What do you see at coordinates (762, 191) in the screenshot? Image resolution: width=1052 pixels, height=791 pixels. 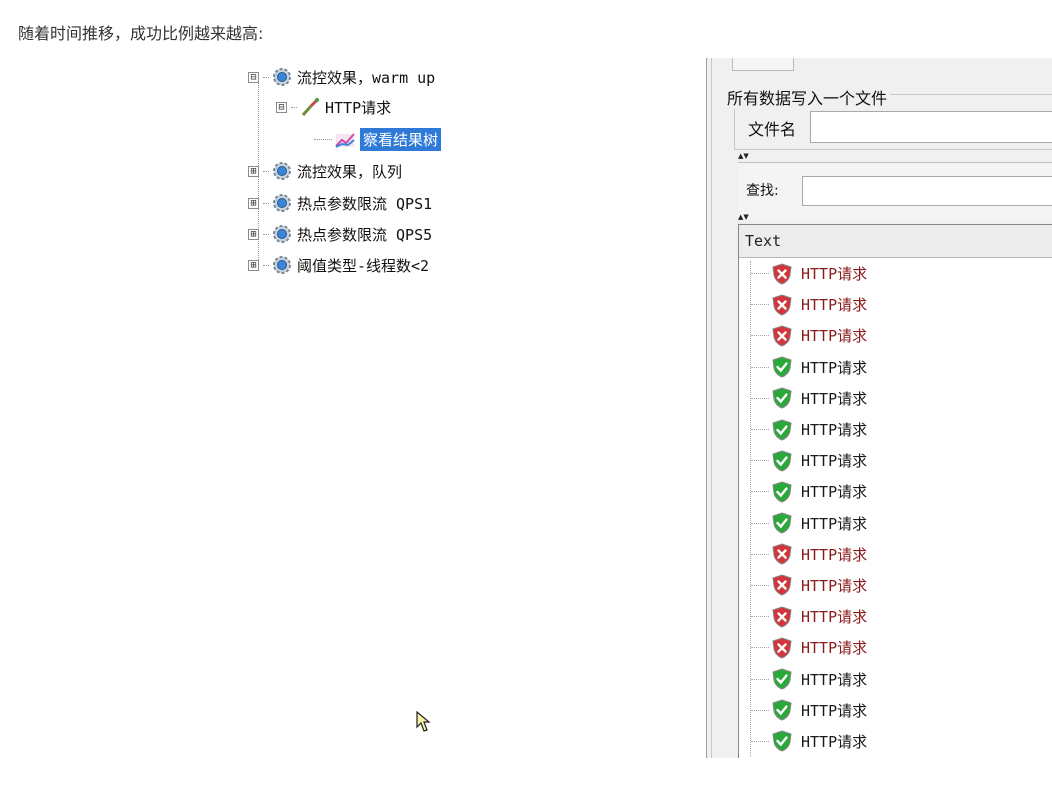 I see `search-label: 查找:` at bounding box center [762, 191].